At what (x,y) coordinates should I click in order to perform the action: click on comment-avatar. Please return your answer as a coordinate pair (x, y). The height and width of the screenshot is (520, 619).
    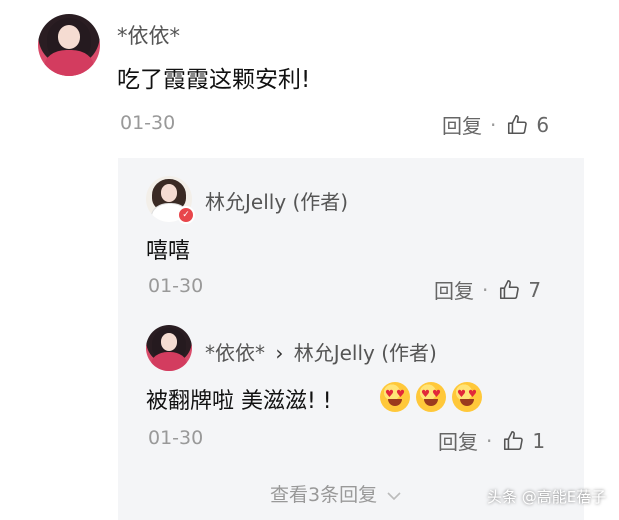
    Looking at the image, I should click on (69, 45).